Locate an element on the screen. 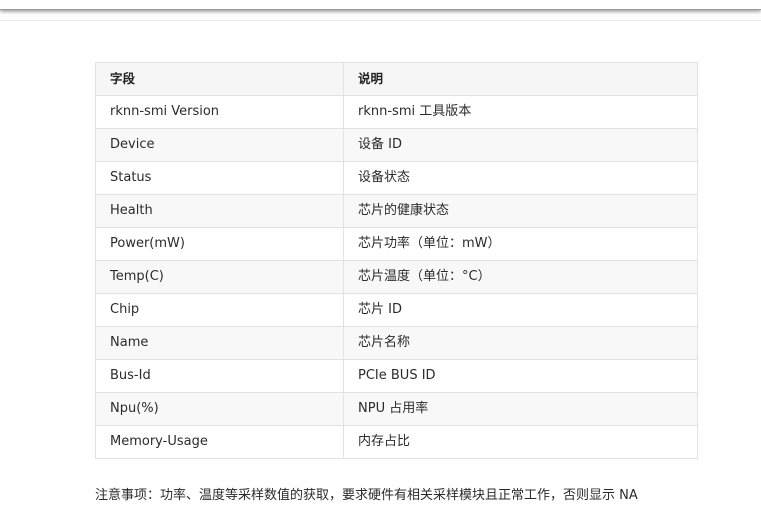 The height and width of the screenshot is (531, 761). divider is located at coordinates (380, 20).